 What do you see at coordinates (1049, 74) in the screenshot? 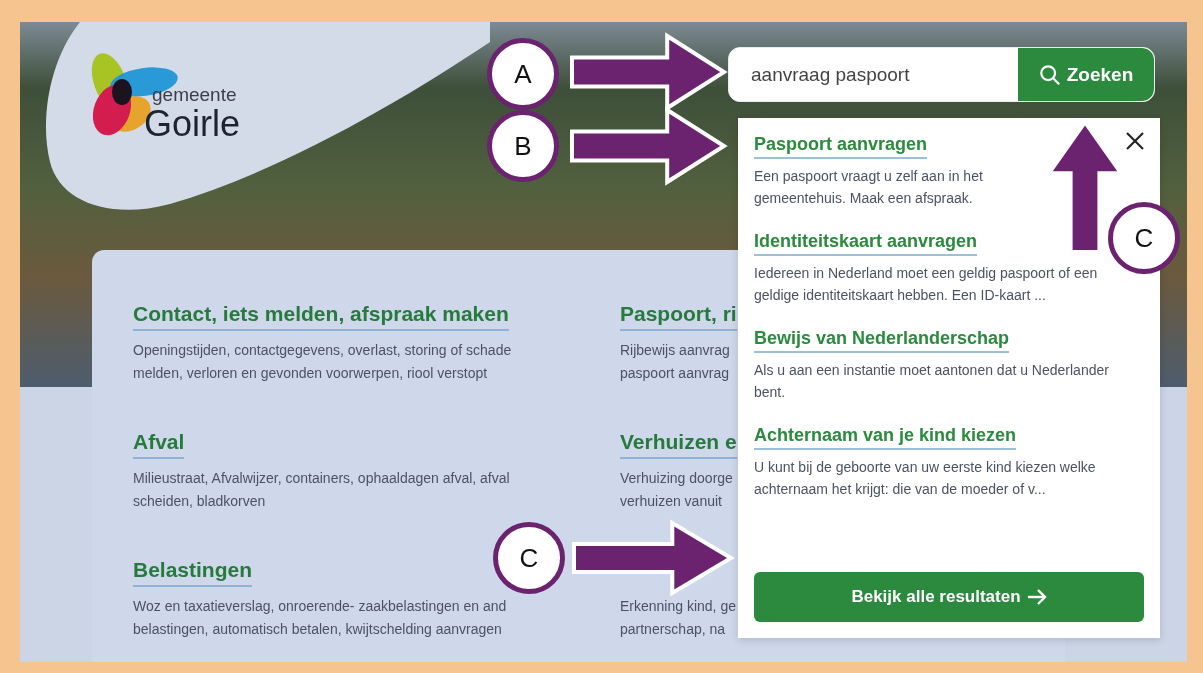
I see `search-icon` at bounding box center [1049, 74].